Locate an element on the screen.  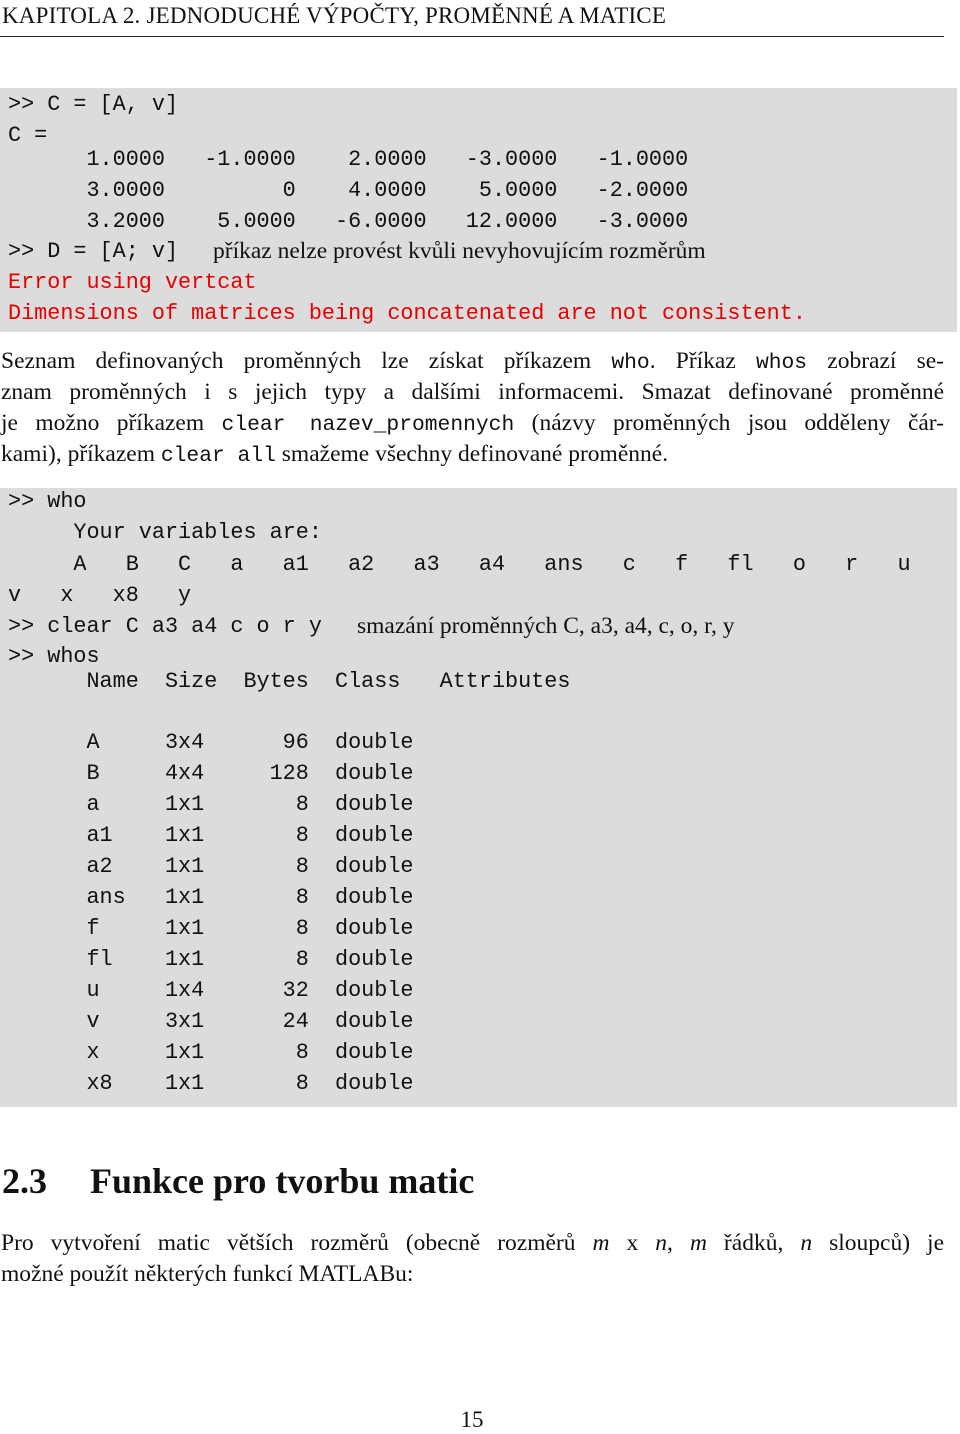
code-line: 3.2000 5.0000 -6.0000 12.0000 -3.0000 is located at coordinates (348, 221).